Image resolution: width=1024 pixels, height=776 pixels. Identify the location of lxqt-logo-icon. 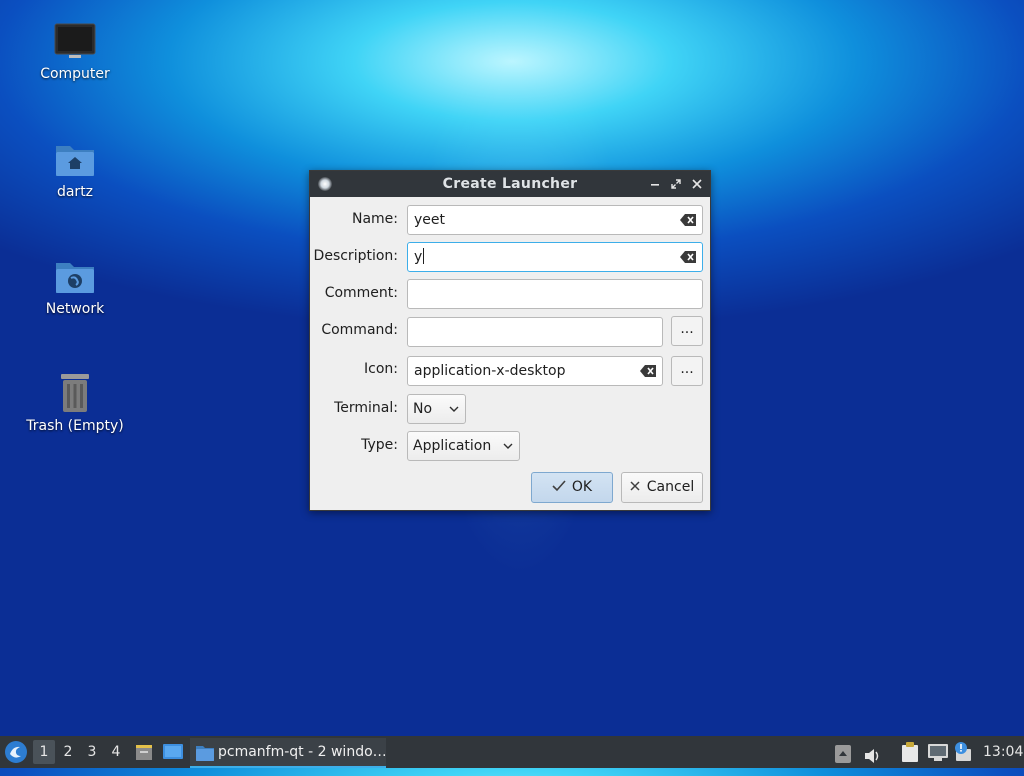
(16, 752).